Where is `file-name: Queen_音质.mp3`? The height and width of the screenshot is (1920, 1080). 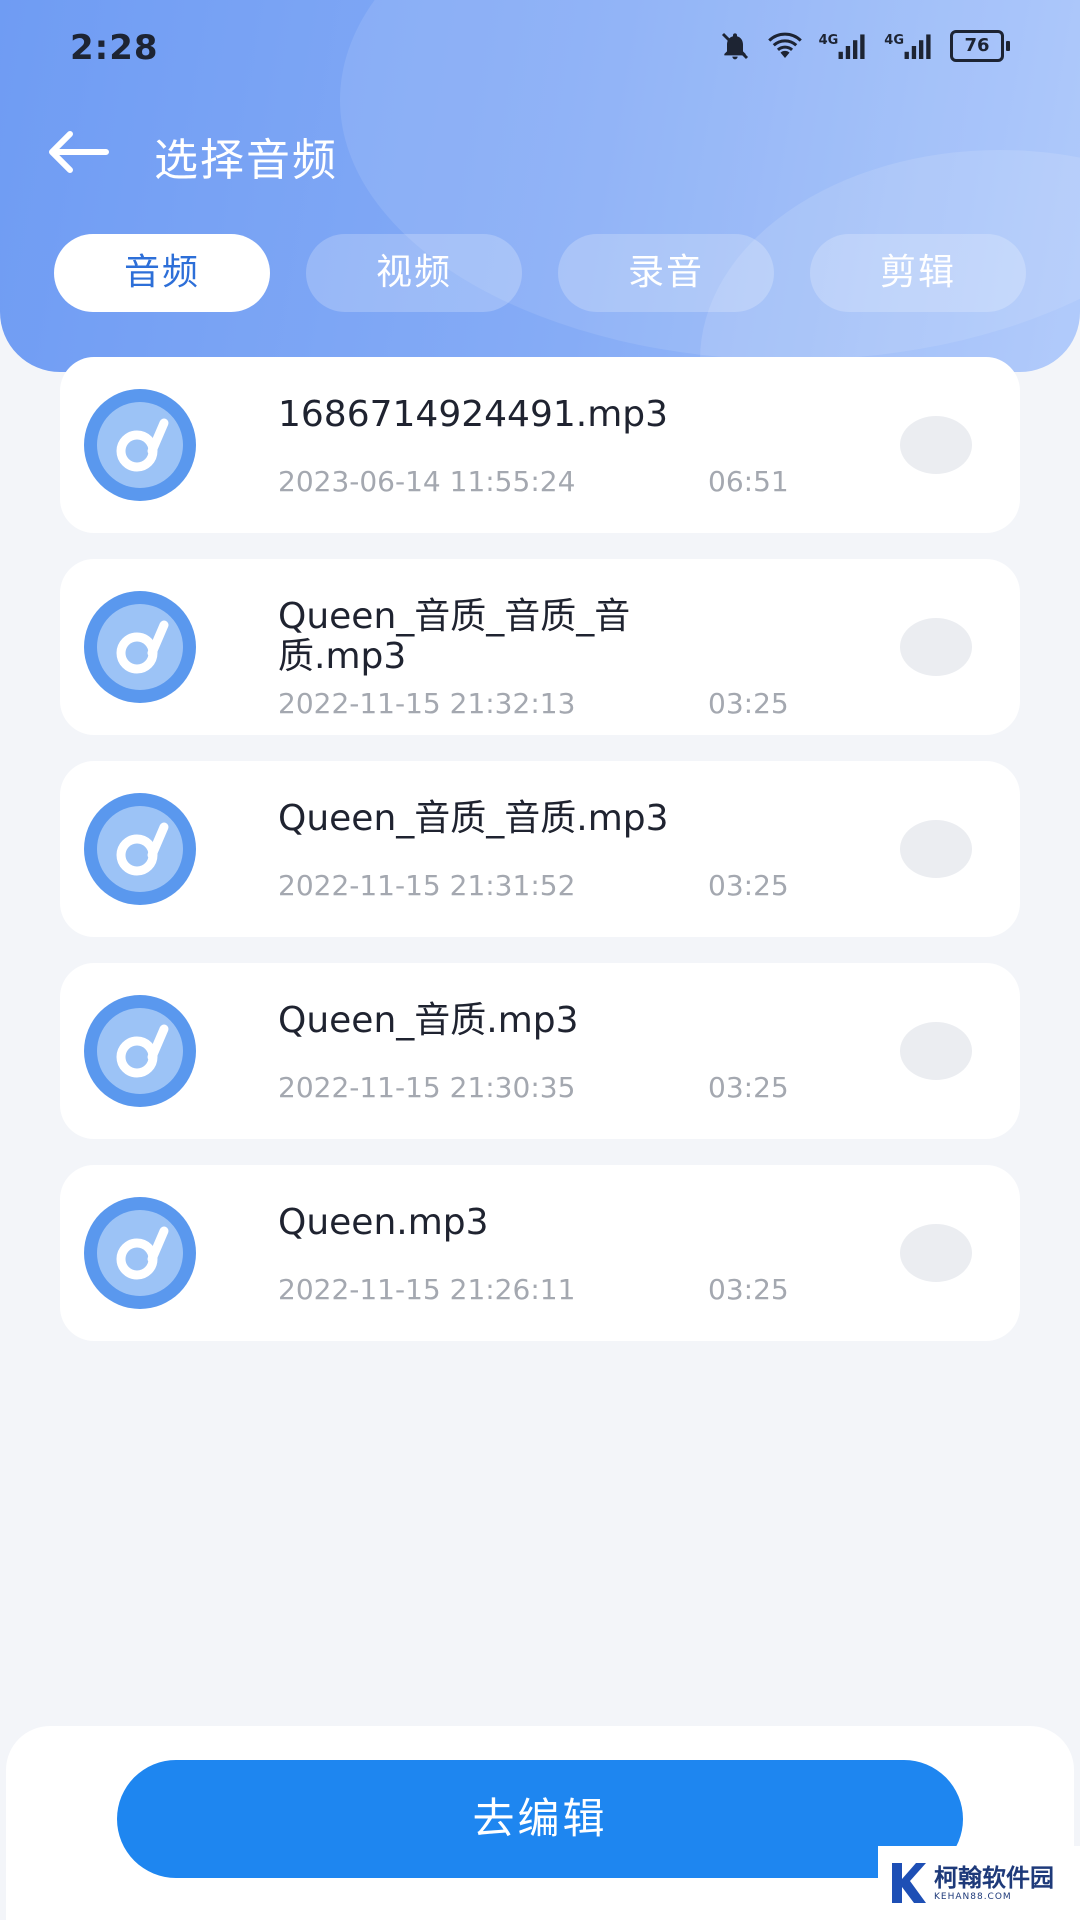
file-name: Queen_音质.mp3 is located at coordinates (428, 1020).